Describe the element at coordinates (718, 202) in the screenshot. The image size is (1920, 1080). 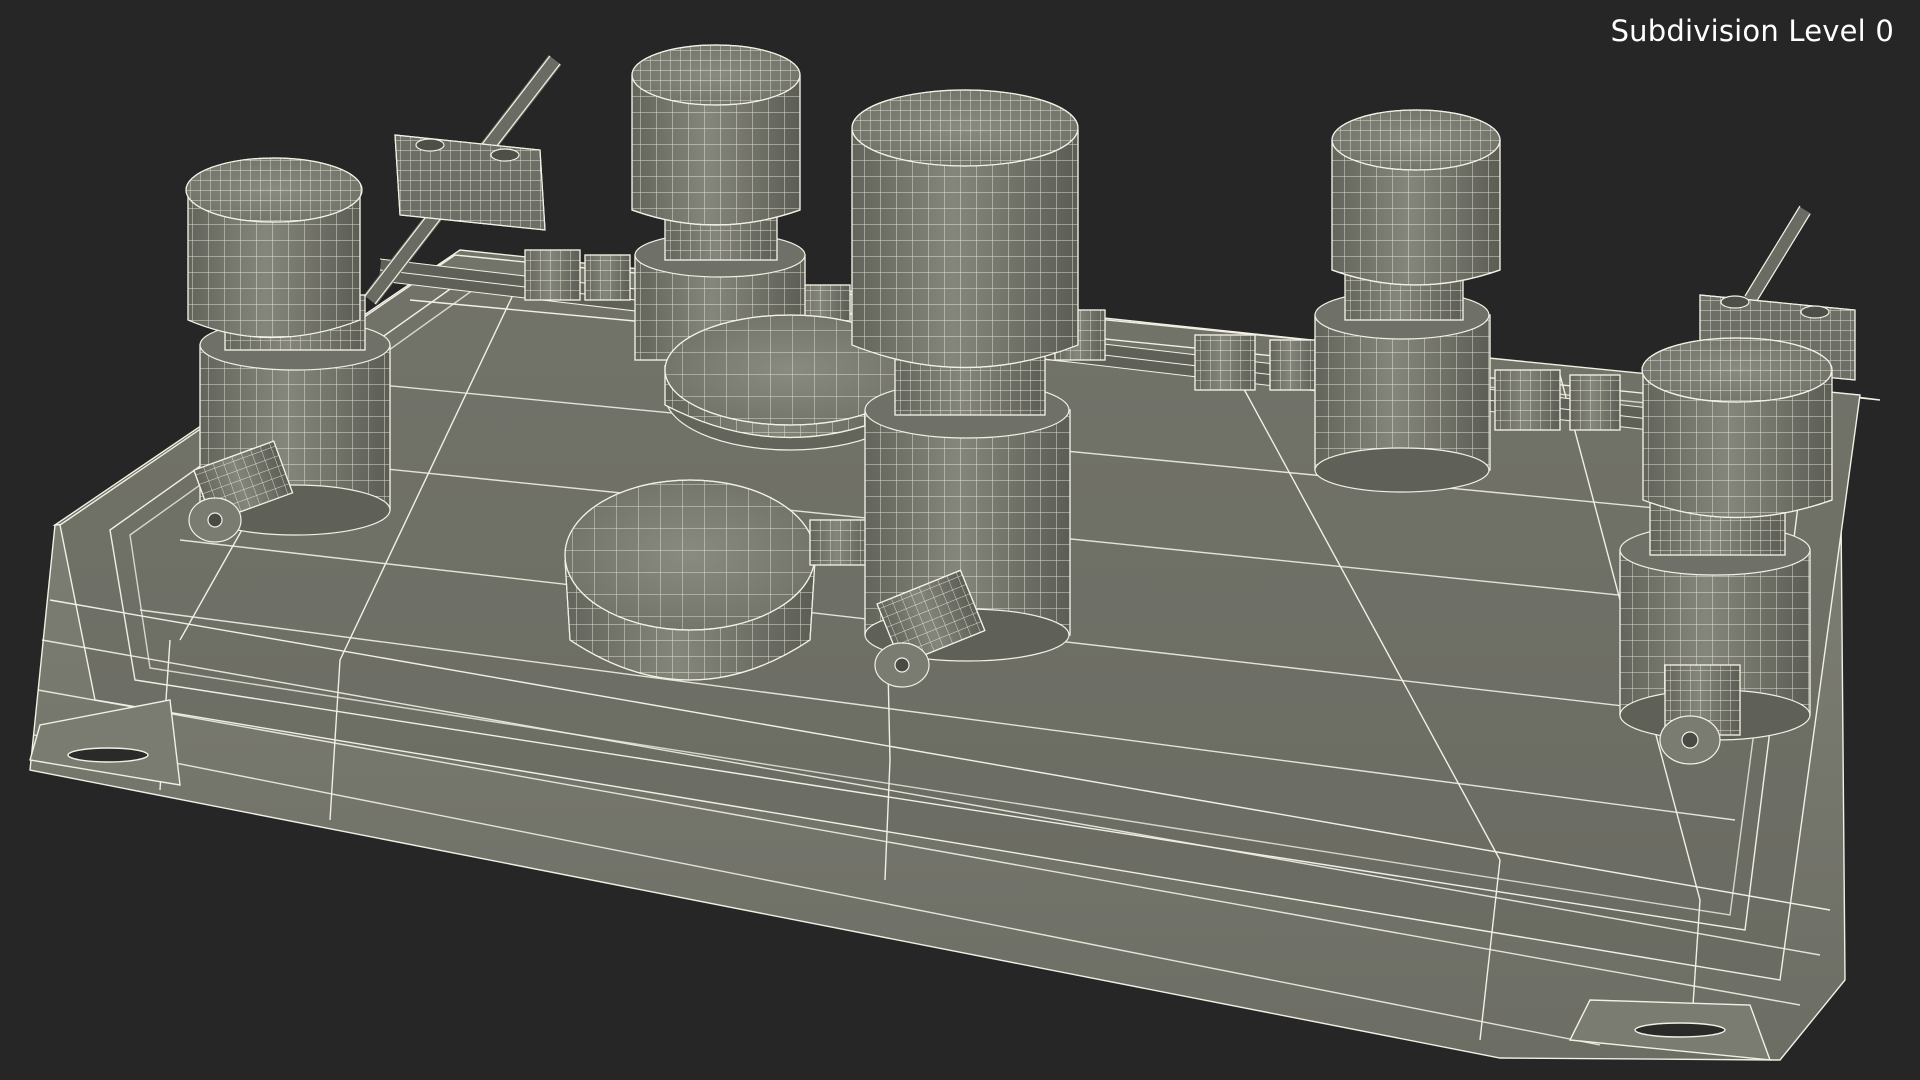
I see `regulator-valve-back-left` at that location.